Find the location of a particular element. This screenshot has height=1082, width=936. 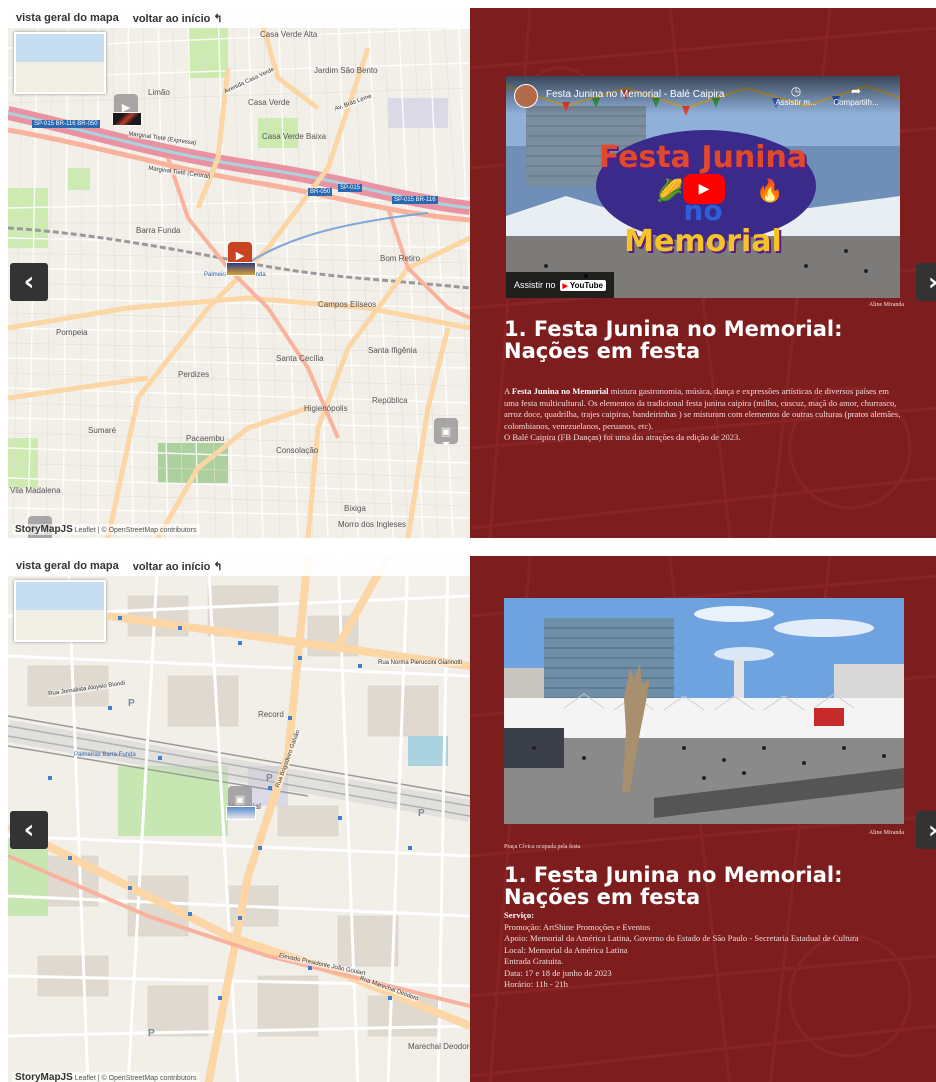

map-label: Perdizes is located at coordinates (194, 374).